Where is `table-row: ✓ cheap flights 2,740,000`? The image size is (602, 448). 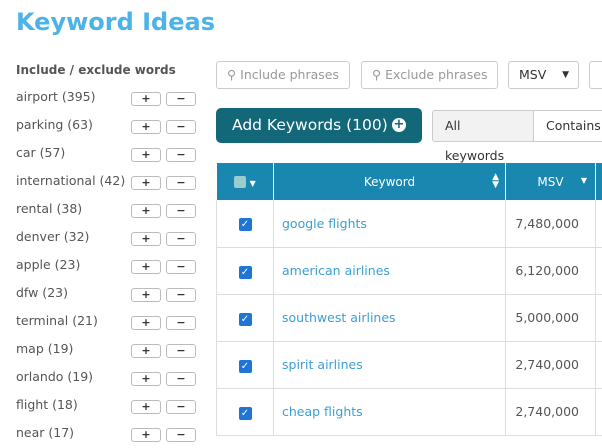 table-row: ✓ cheap flights 2,740,000 is located at coordinates (409, 412).